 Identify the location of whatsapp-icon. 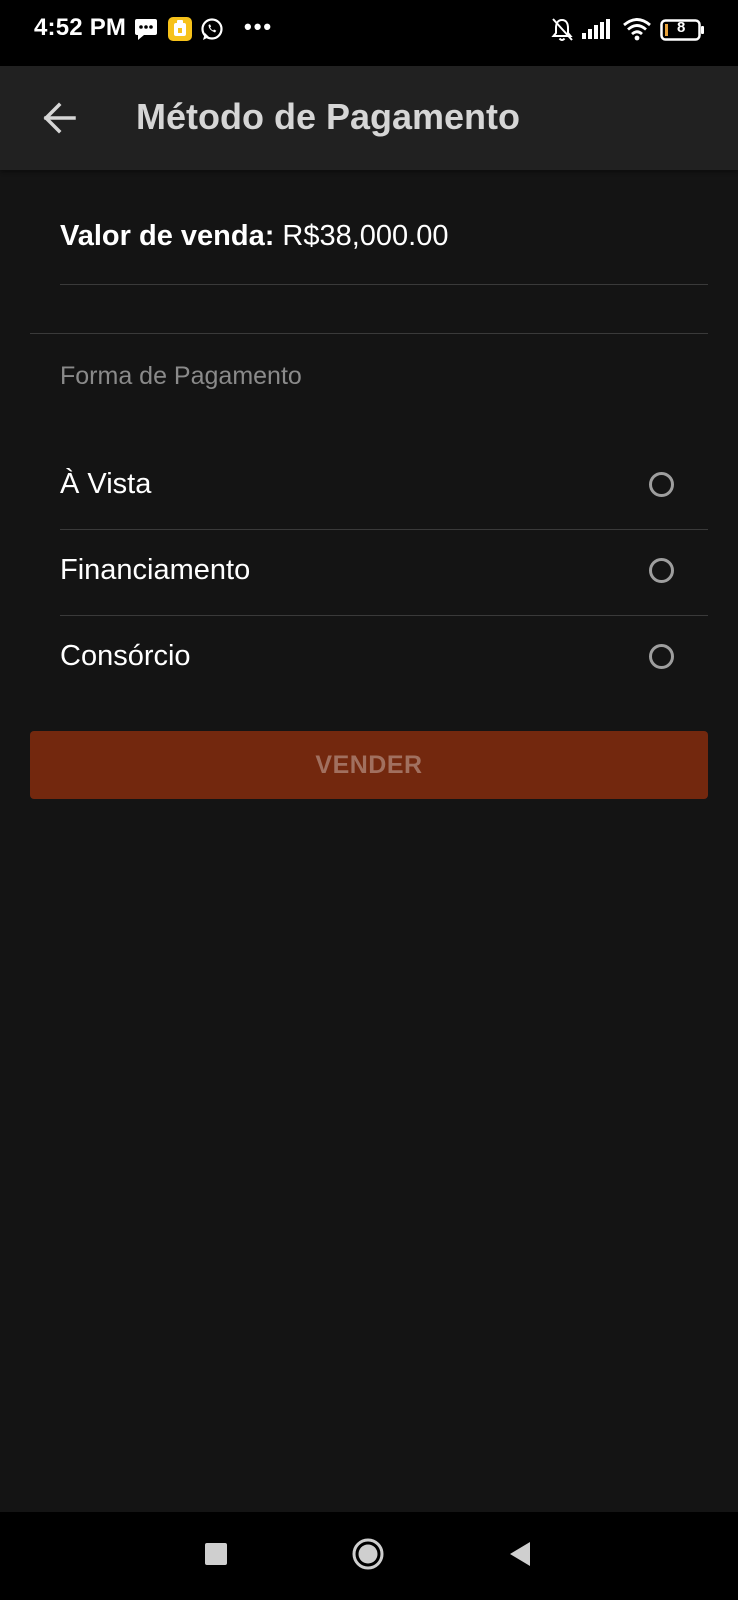
(212, 31).